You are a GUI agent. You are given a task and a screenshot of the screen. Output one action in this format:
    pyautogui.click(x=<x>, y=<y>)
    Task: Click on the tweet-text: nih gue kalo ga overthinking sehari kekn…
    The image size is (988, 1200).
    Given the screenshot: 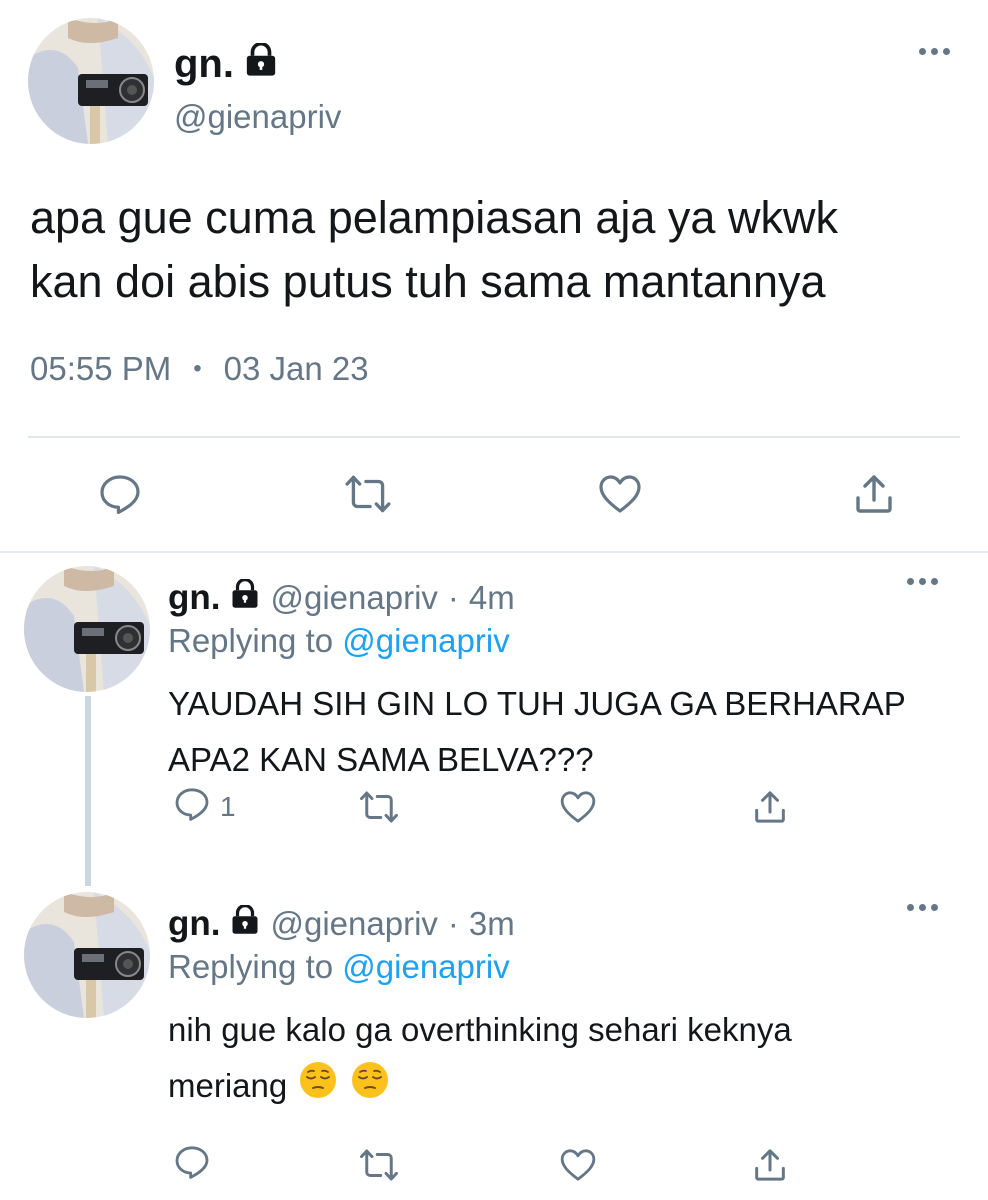 What is the action you would take?
    pyautogui.click(x=558, y=1059)
    